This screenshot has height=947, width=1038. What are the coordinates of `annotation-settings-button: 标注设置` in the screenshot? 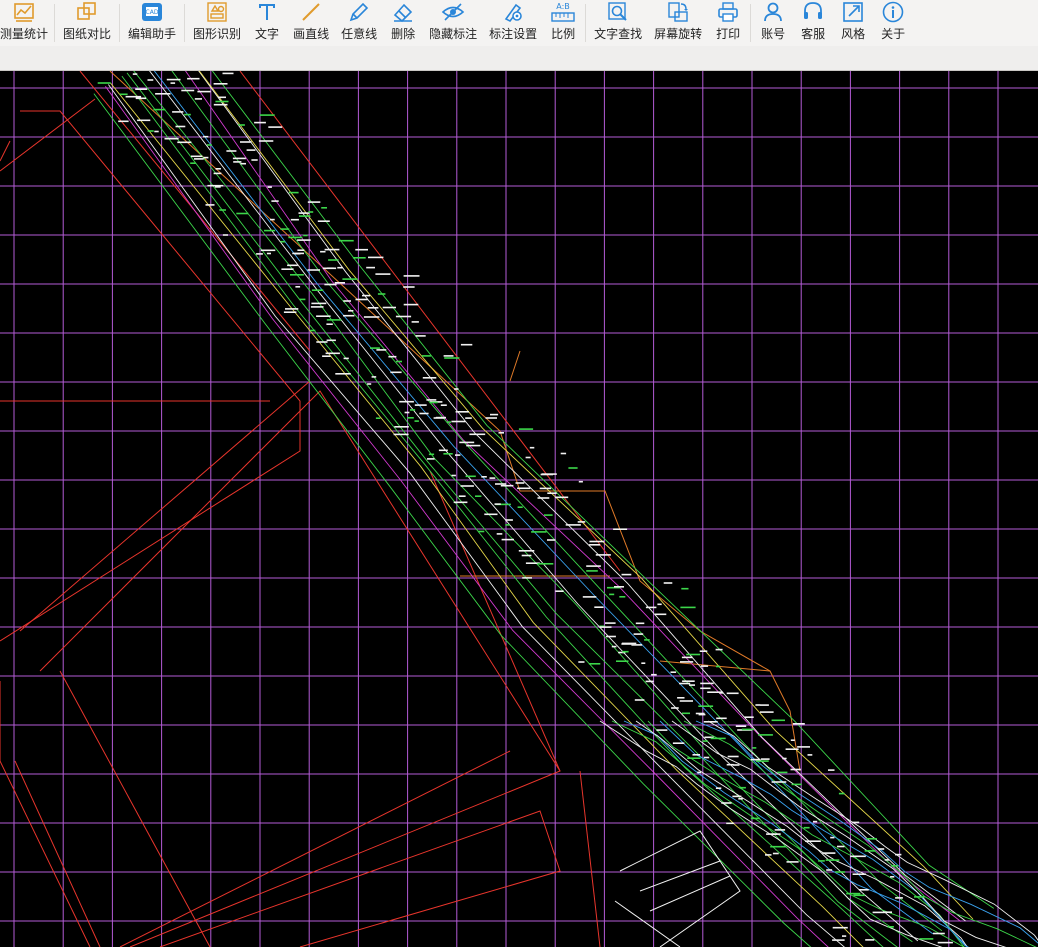 It's located at (513, 23).